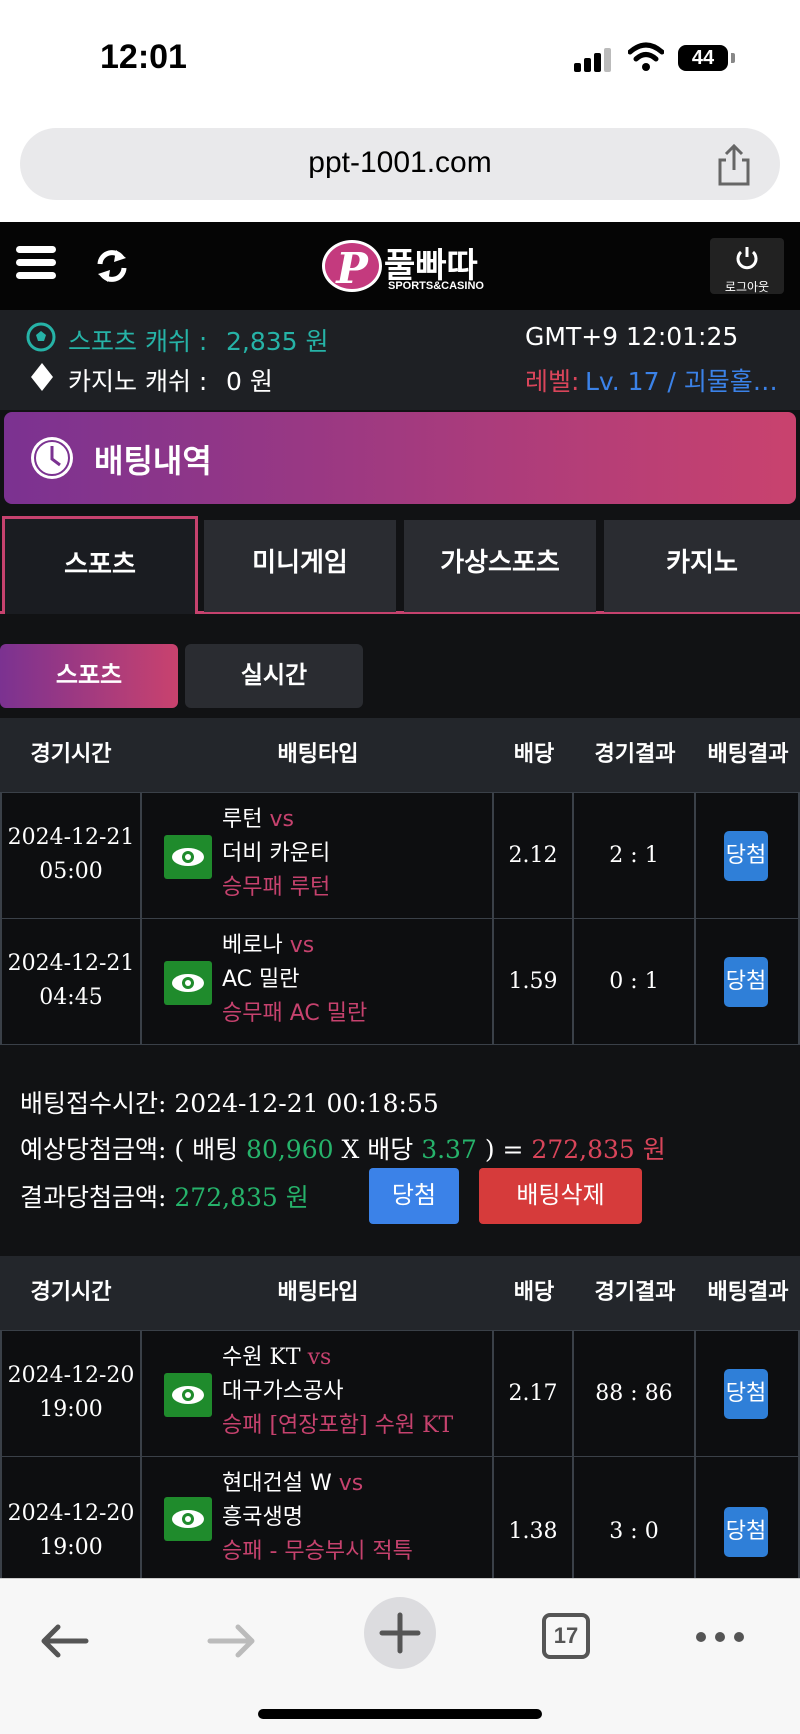  What do you see at coordinates (635, 754) in the screenshot?
I see `header-match-result: 경기결과` at bounding box center [635, 754].